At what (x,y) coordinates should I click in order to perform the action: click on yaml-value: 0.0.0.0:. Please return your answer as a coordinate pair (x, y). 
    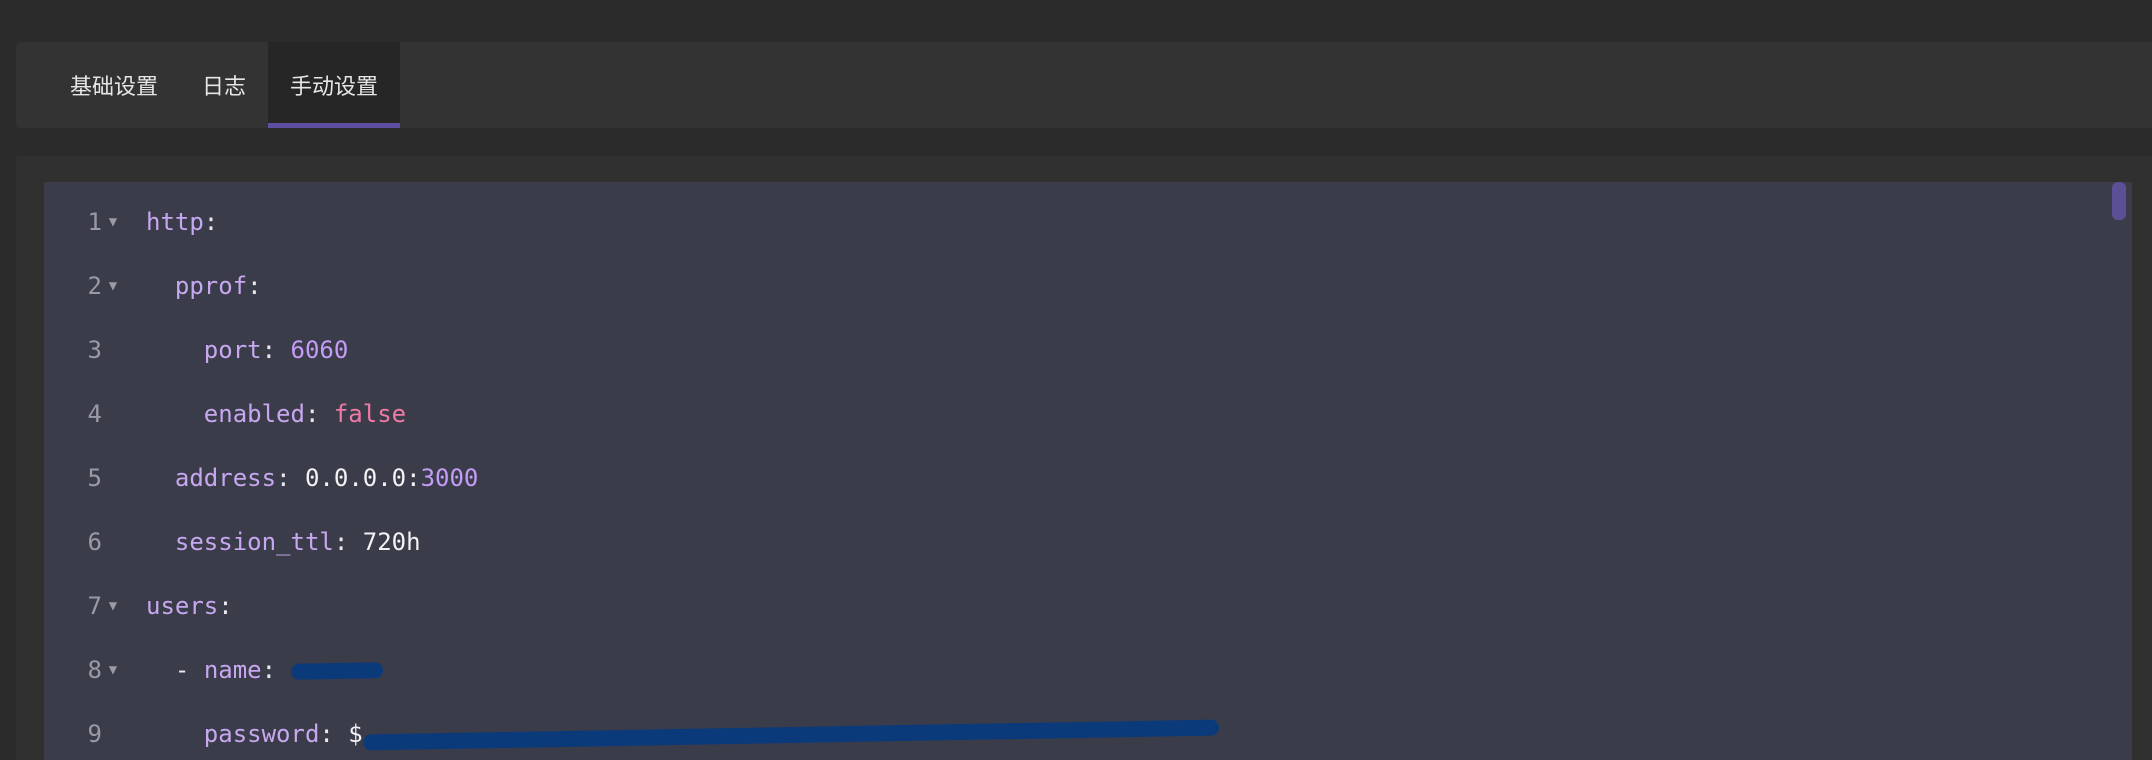
    Looking at the image, I should click on (362, 478).